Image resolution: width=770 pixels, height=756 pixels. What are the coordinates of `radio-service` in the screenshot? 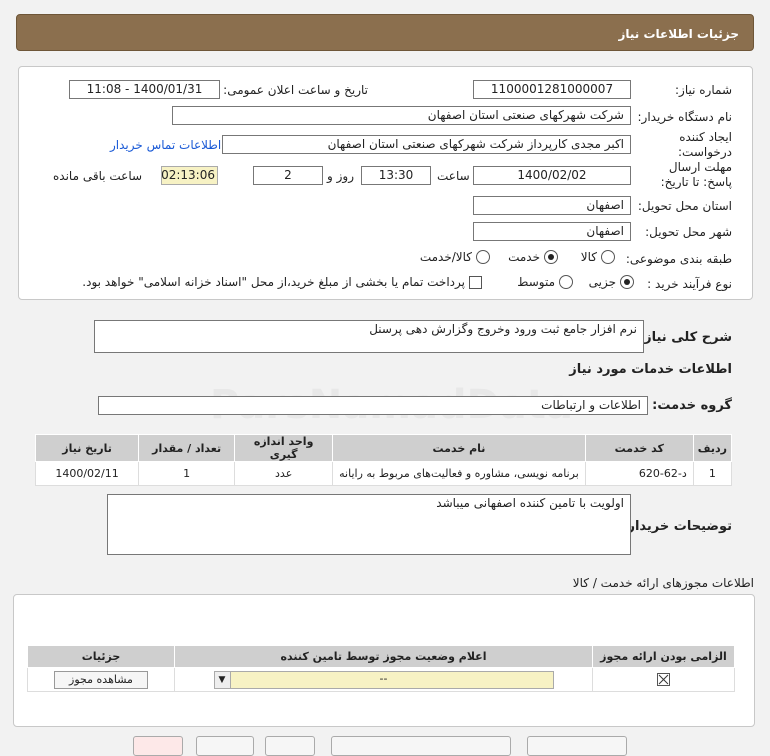 It's located at (551, 257).